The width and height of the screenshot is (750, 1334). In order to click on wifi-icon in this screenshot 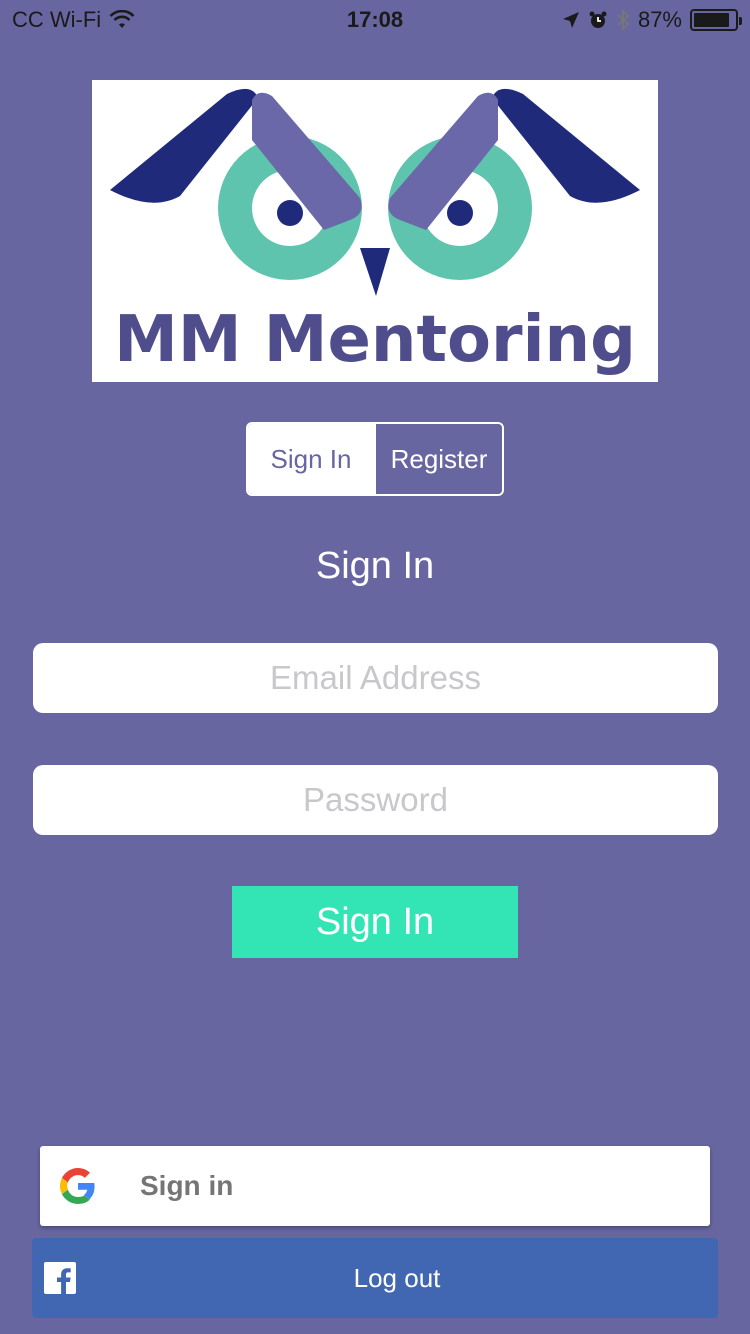, I will do `click(122, 19)`.